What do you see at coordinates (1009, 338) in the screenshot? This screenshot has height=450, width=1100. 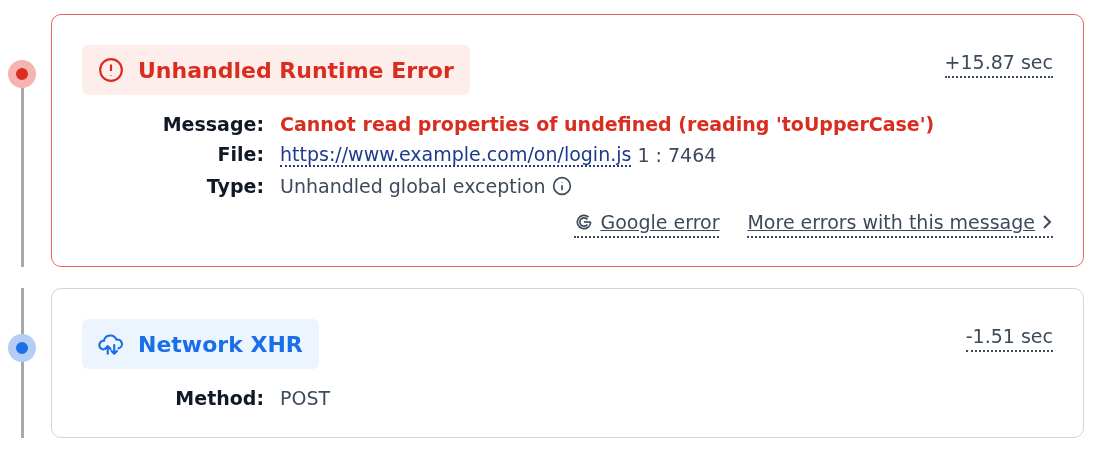 I see `event-time: -1.51 sec` at bounding box center [1009, 338].